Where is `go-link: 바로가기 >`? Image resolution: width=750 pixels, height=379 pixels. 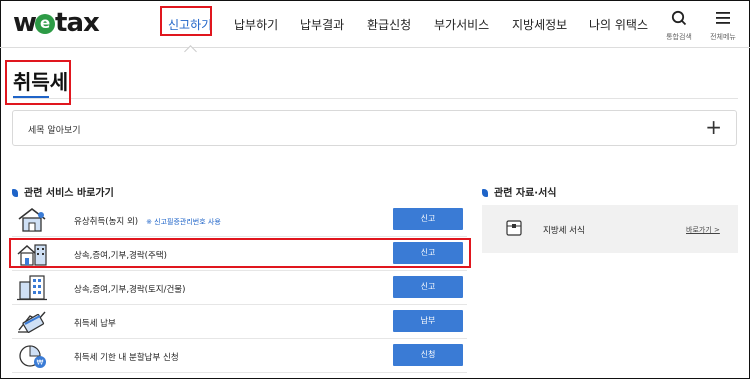 go-link: 바로가기 > is located at coordinates (703, 230).